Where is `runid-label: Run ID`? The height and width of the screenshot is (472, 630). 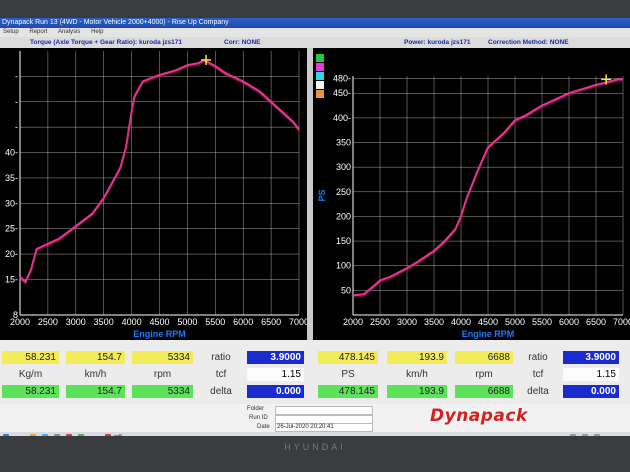
runid-label: Run ID is located at coordinates (258, 418).